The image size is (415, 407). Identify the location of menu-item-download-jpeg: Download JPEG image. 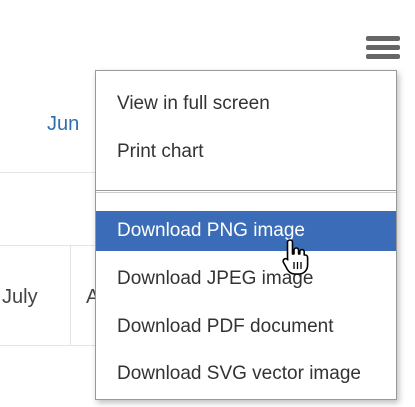
(246, 279).